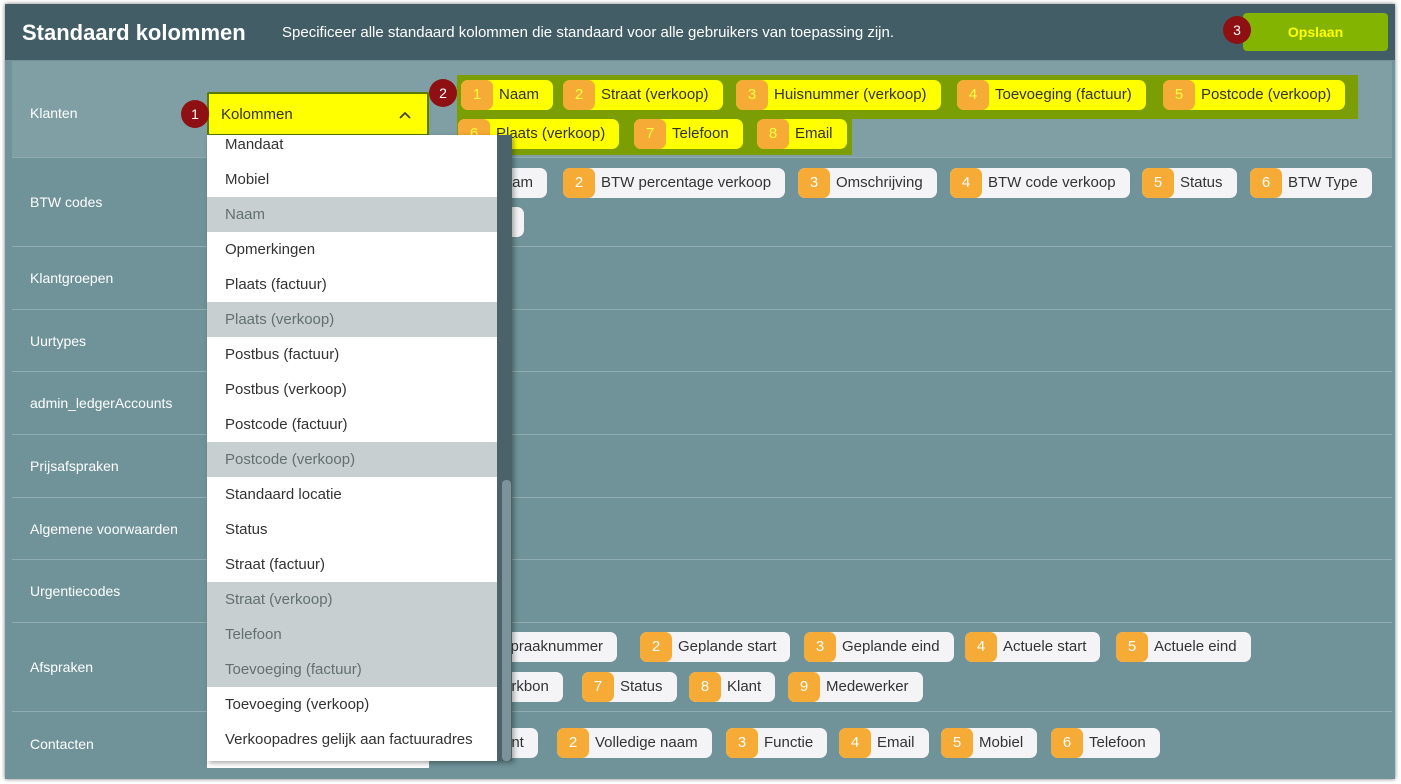 The image size is (1401, 784). Describe the element at coordinates (519, 94) in the screenshot. I see `chip-label: Naam` at that location.